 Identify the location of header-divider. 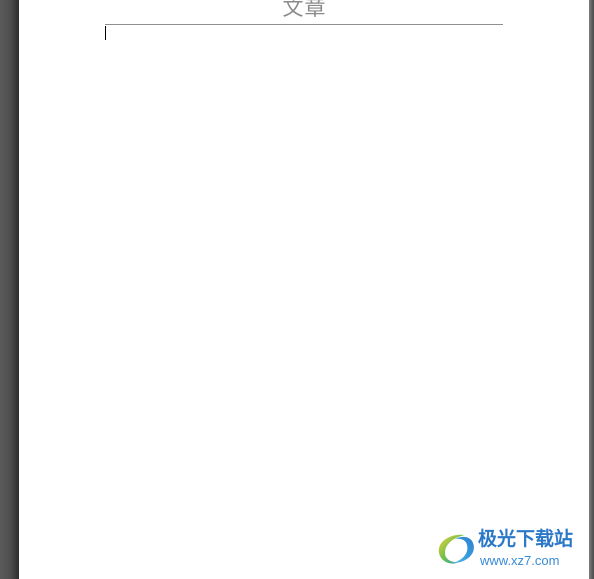
(304, 24).